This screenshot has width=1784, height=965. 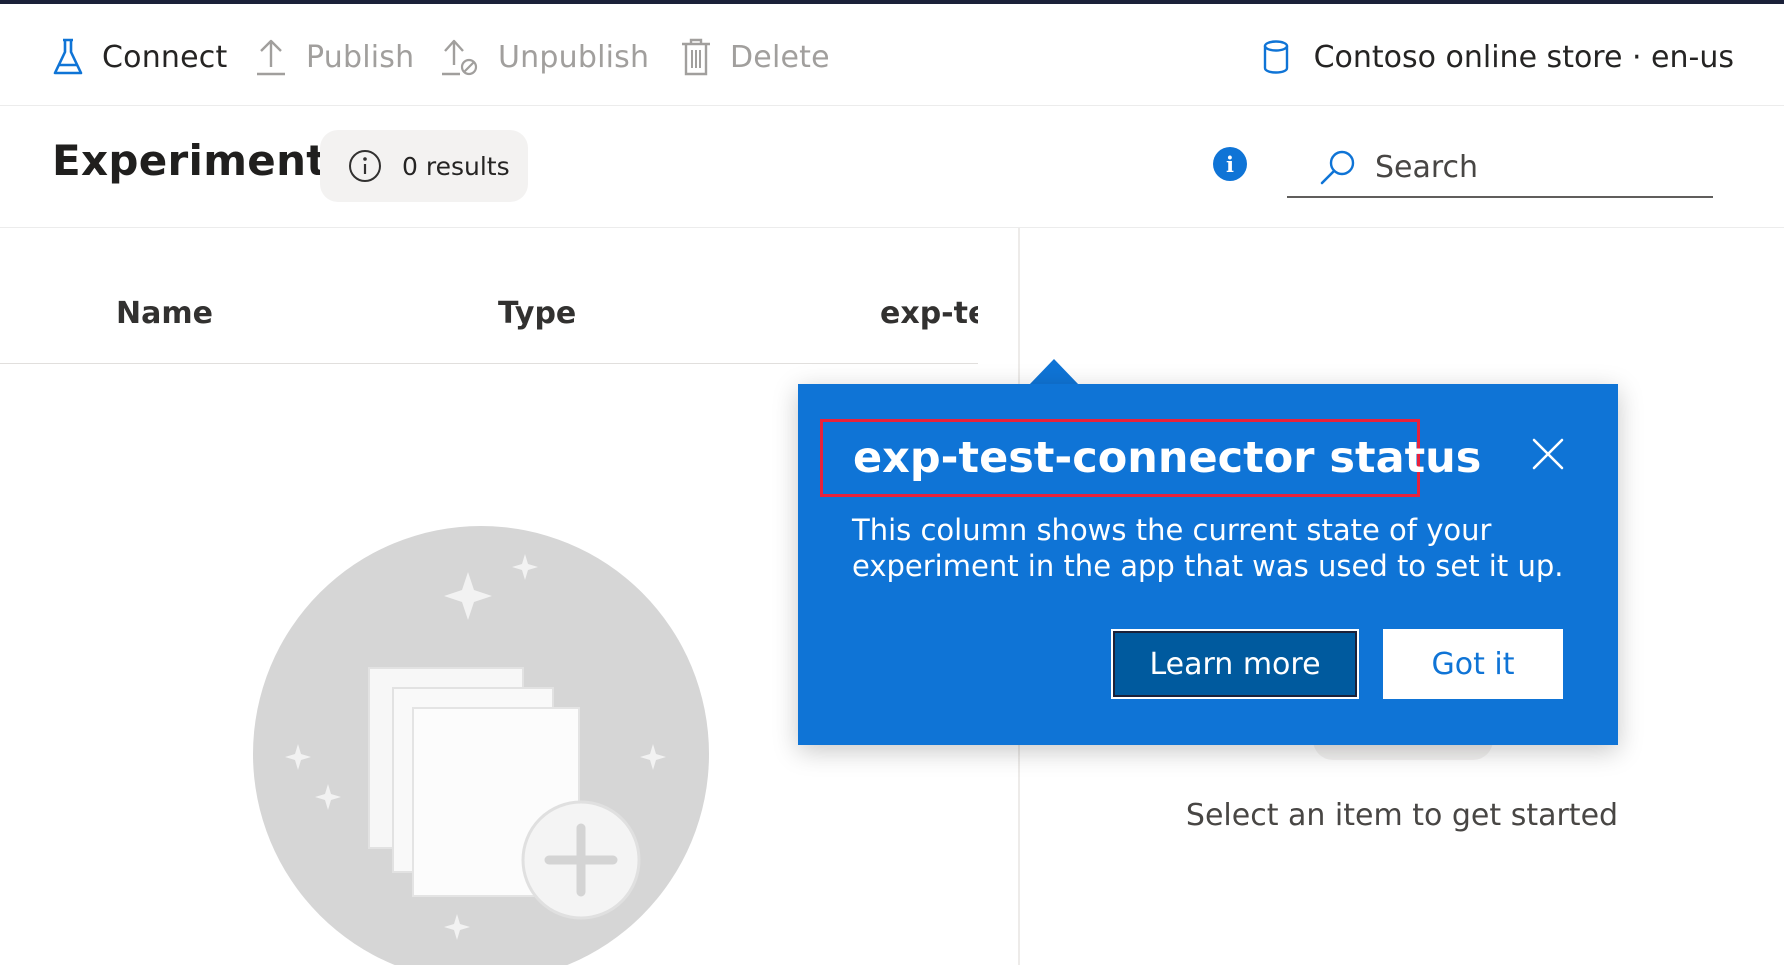 What do you see at coordinates (202, 160) in the screenshot?
I see `page-title: Experiments` at bounding box center [202, 160].